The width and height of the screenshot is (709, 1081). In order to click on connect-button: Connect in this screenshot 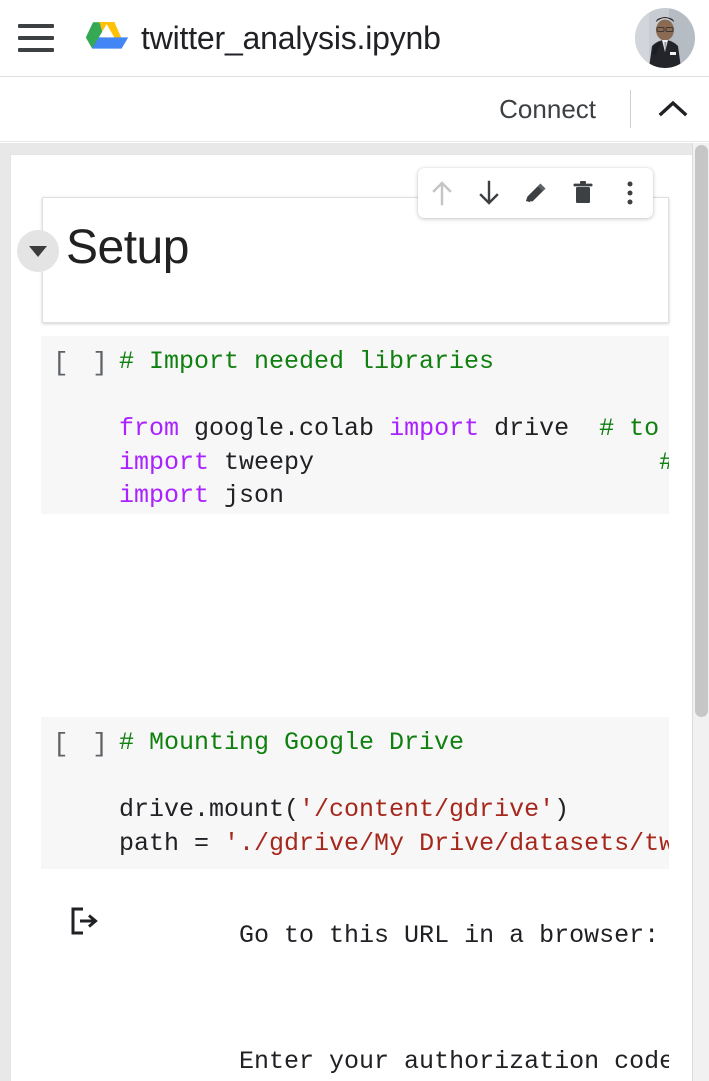, I will do `click(547, 109)`.